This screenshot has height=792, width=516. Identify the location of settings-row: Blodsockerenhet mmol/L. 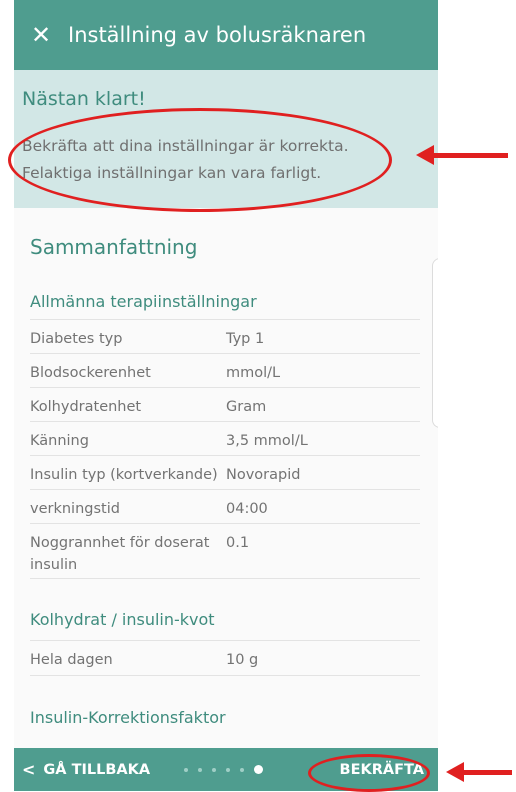
(225, 370).